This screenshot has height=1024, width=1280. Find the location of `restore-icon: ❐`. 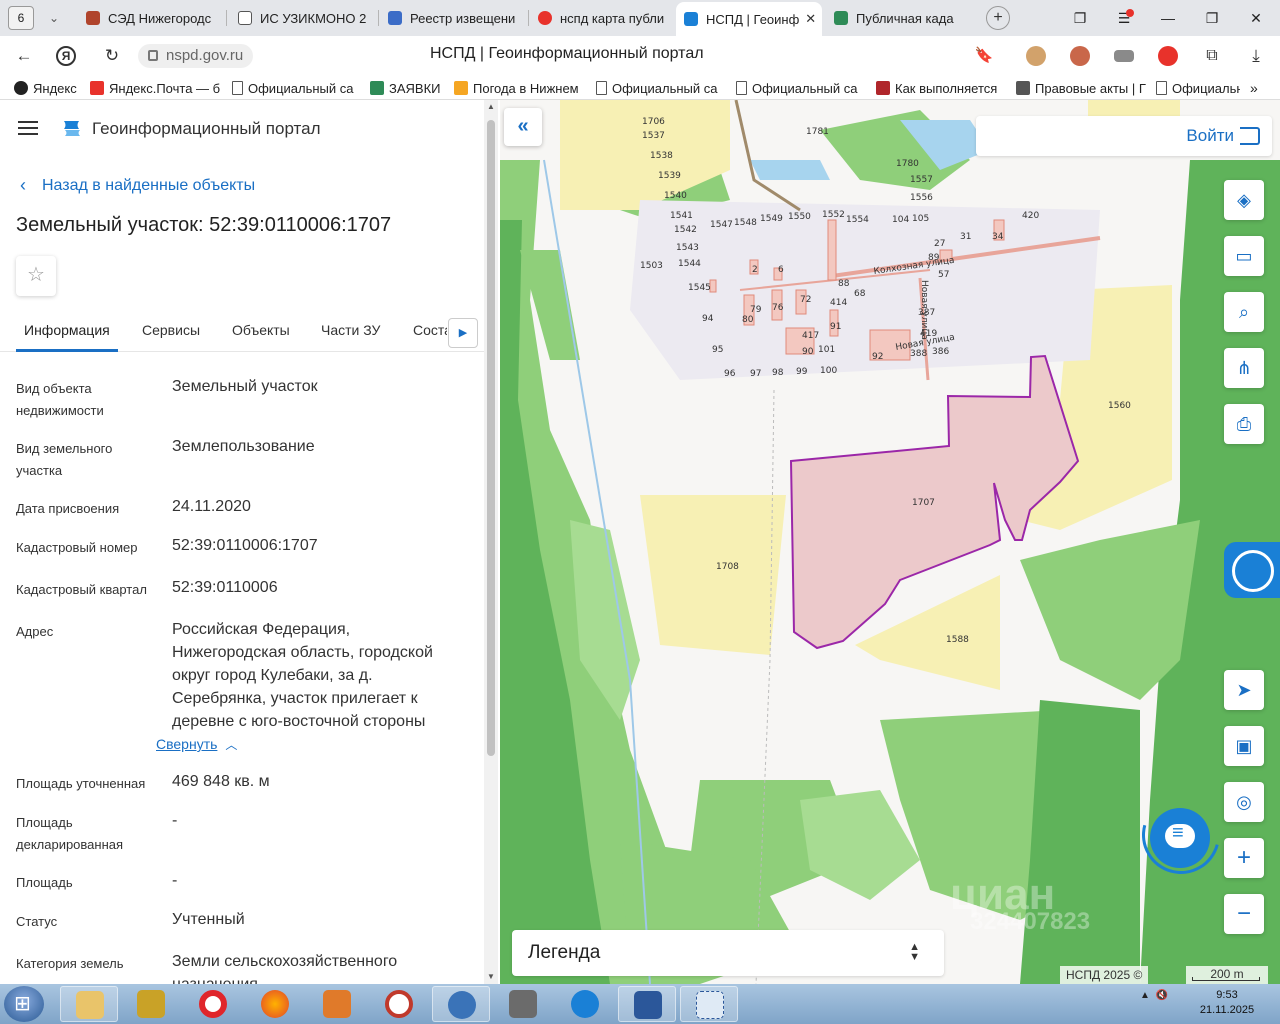

restore-icon: ❐ is located at coordinates (1212, 18).